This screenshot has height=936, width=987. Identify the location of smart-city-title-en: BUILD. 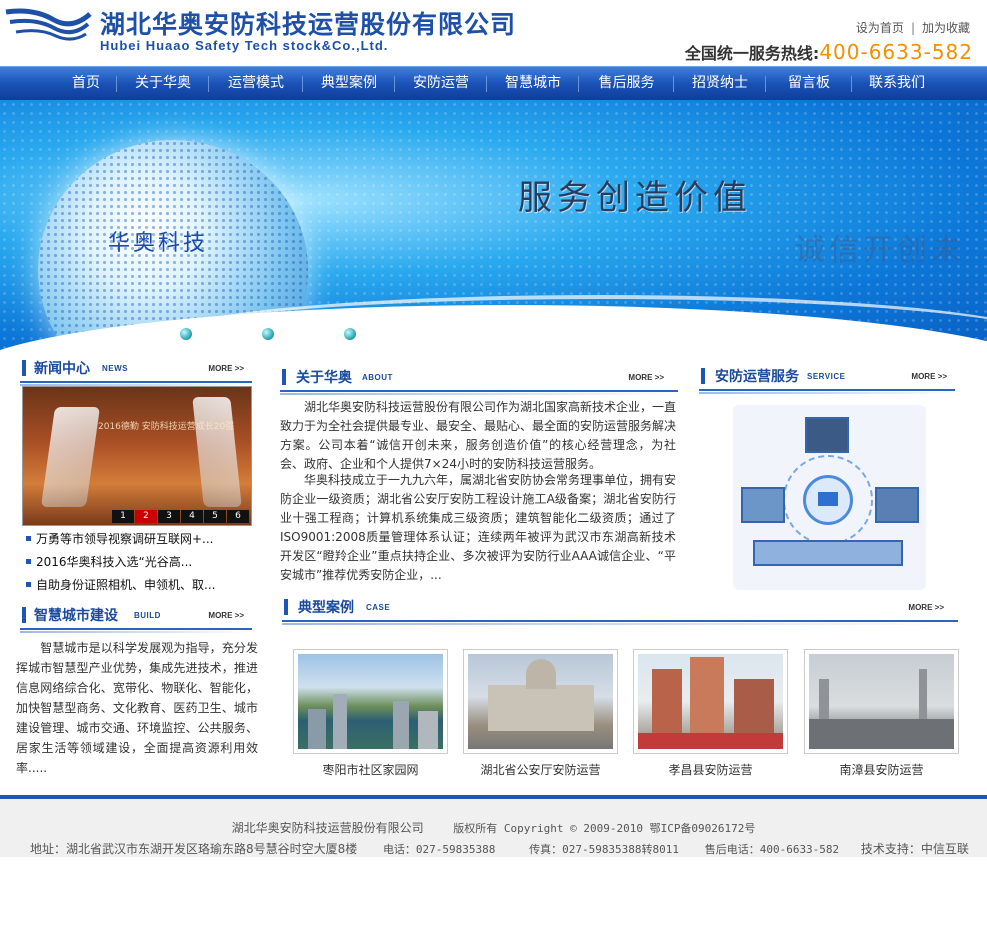
(147, 615).